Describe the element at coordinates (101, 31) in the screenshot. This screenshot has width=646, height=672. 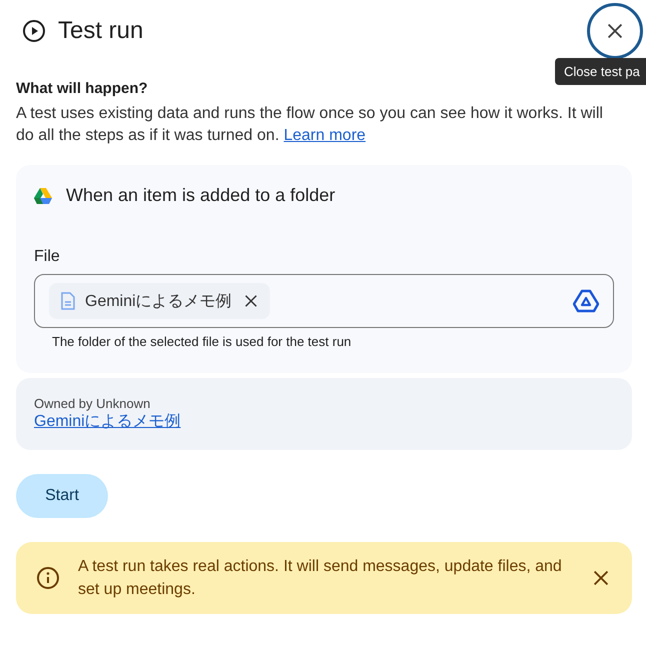
I see `panel-title: Test run` at that location.